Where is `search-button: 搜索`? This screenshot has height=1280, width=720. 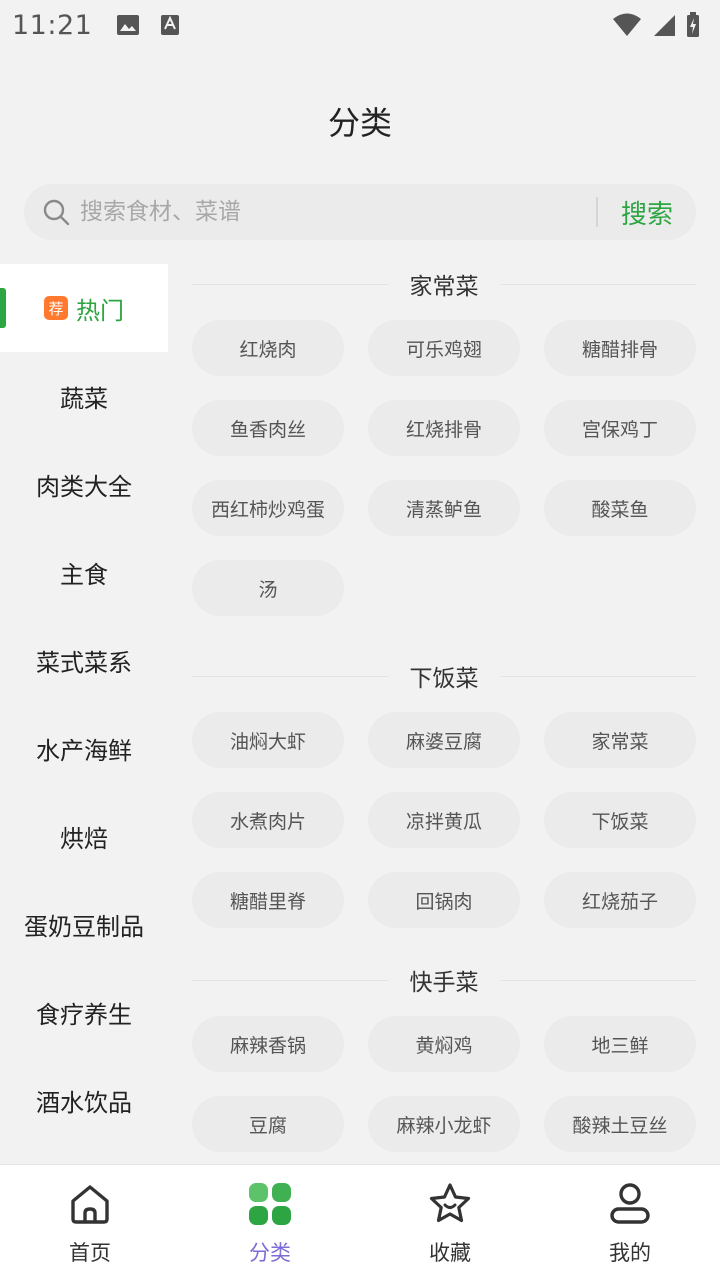 search-button: 搜索 is located at coordinates (647, 212).